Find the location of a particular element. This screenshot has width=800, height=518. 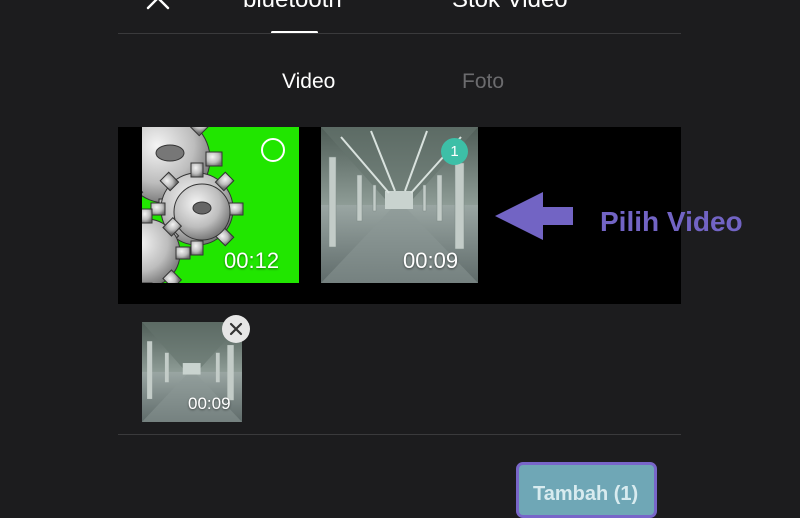

header-divider is located at coordinates (399, 33).